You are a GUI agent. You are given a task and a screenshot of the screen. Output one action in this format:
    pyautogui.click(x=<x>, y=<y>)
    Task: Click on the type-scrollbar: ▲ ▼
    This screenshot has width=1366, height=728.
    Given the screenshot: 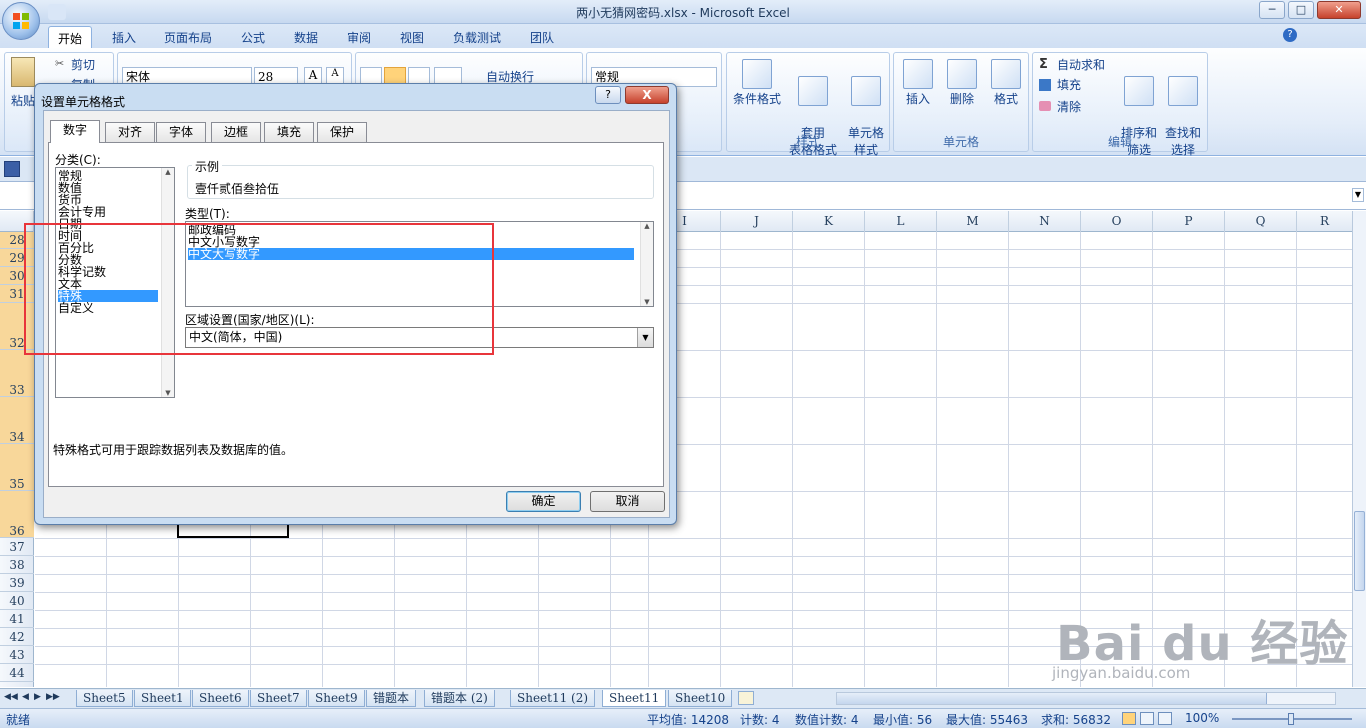 What is the action you would take?
    pyautogui.click(x=646, y=264)
    